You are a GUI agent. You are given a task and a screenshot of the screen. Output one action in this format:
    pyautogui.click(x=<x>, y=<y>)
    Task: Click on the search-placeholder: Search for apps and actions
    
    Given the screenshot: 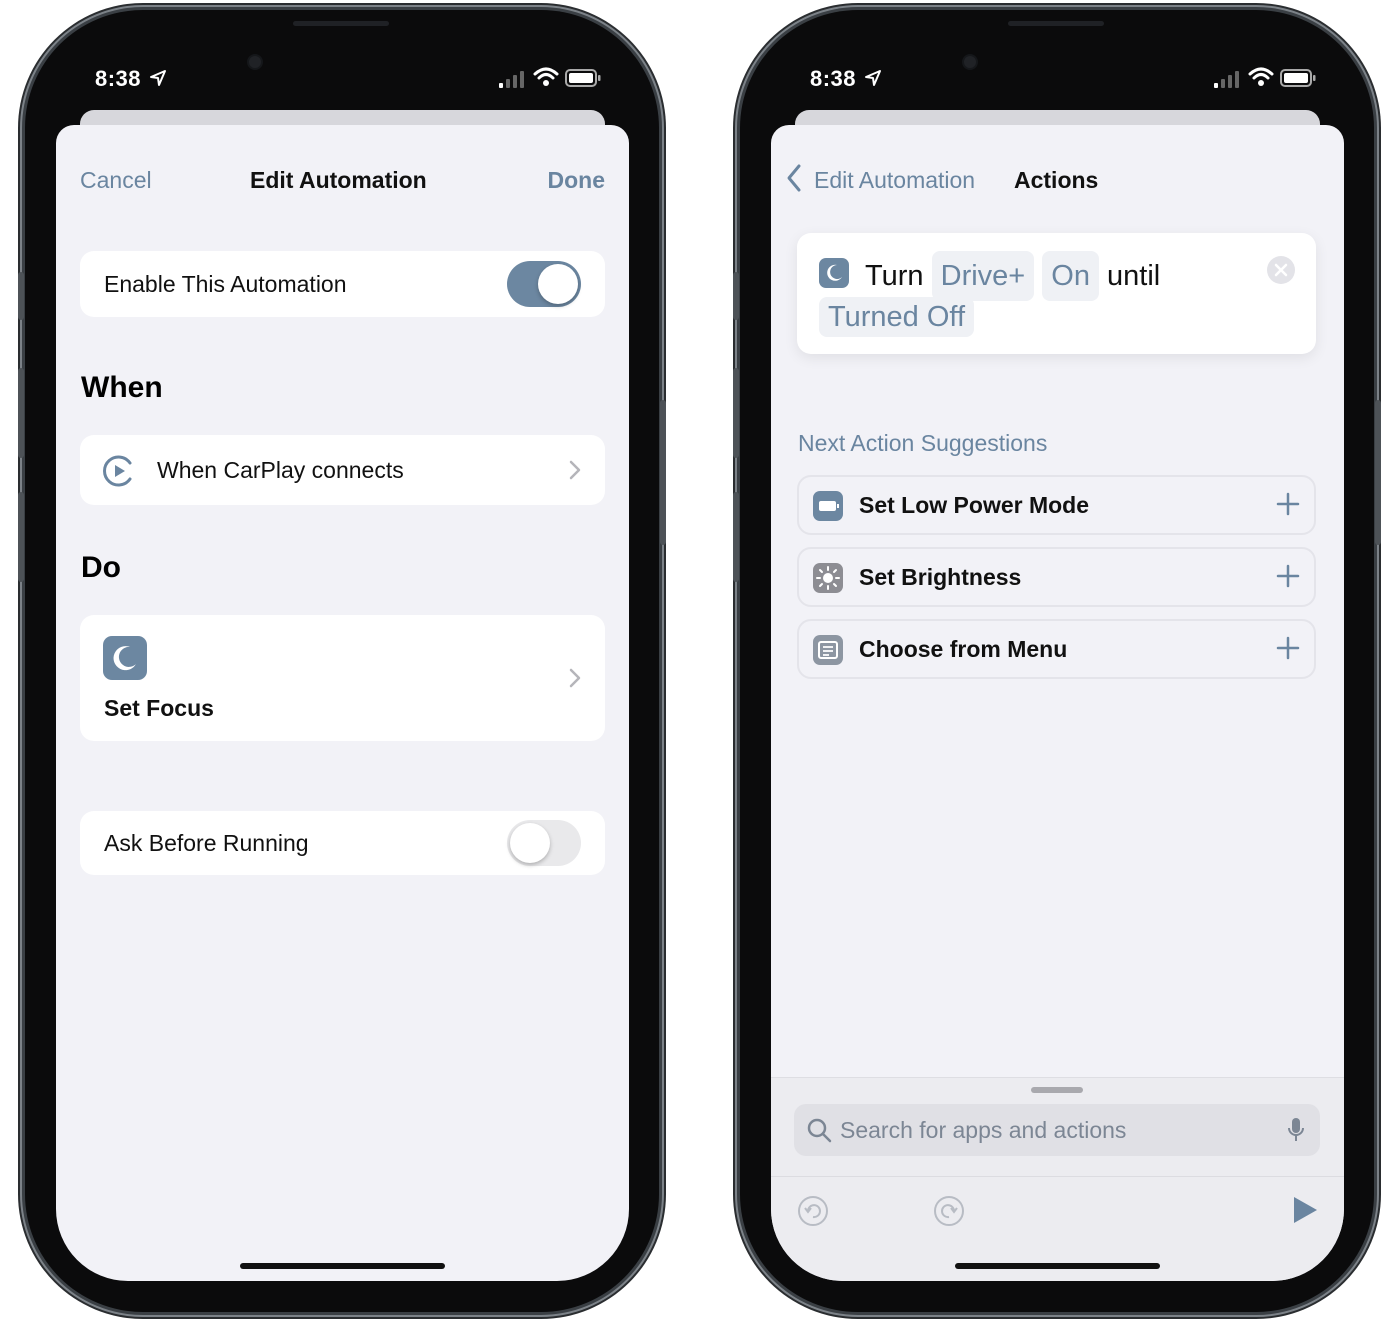 What is the action you would take?
    pyautogui.click(x=983, y=1130)
    